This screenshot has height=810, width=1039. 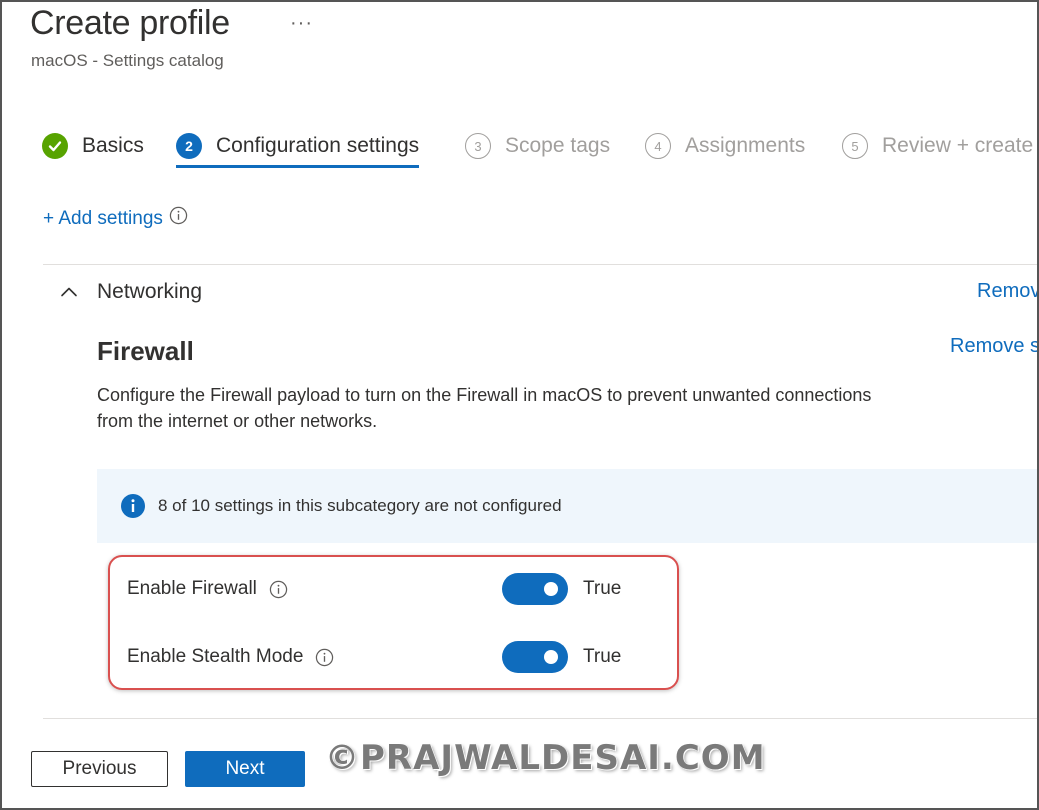 I want to click on category-title: Networking, so click(x=149, y=292).